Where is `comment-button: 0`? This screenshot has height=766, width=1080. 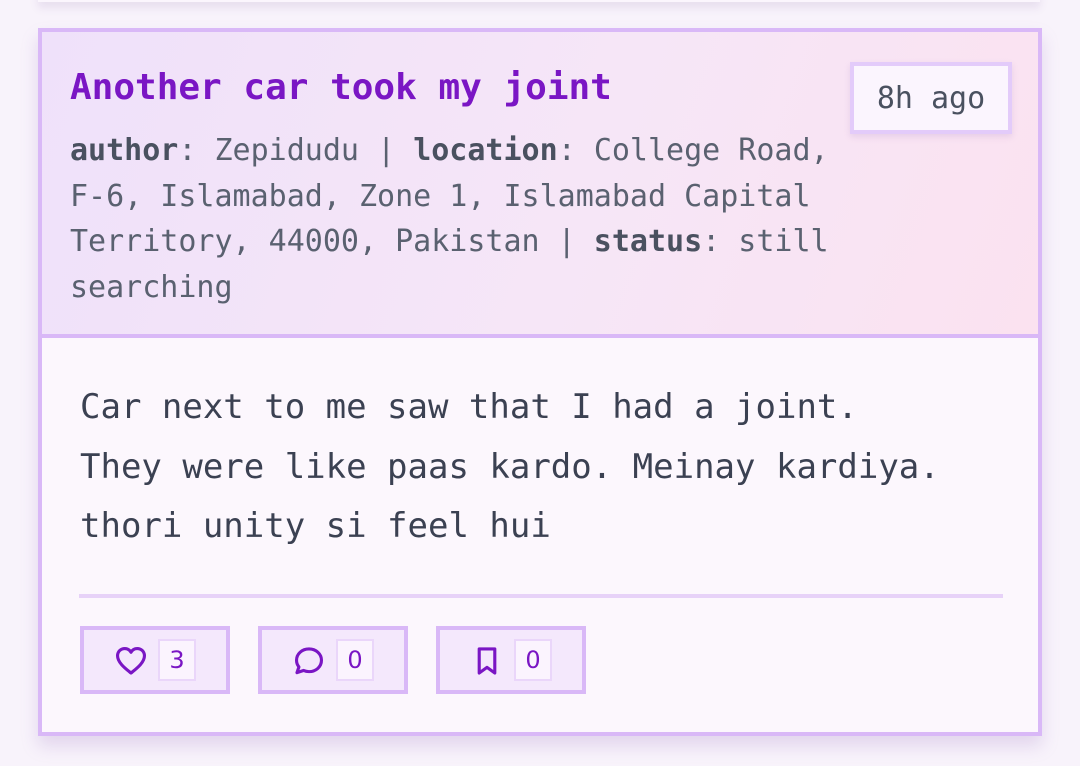 comment-button: 0 is located at coordinates (333, 660).